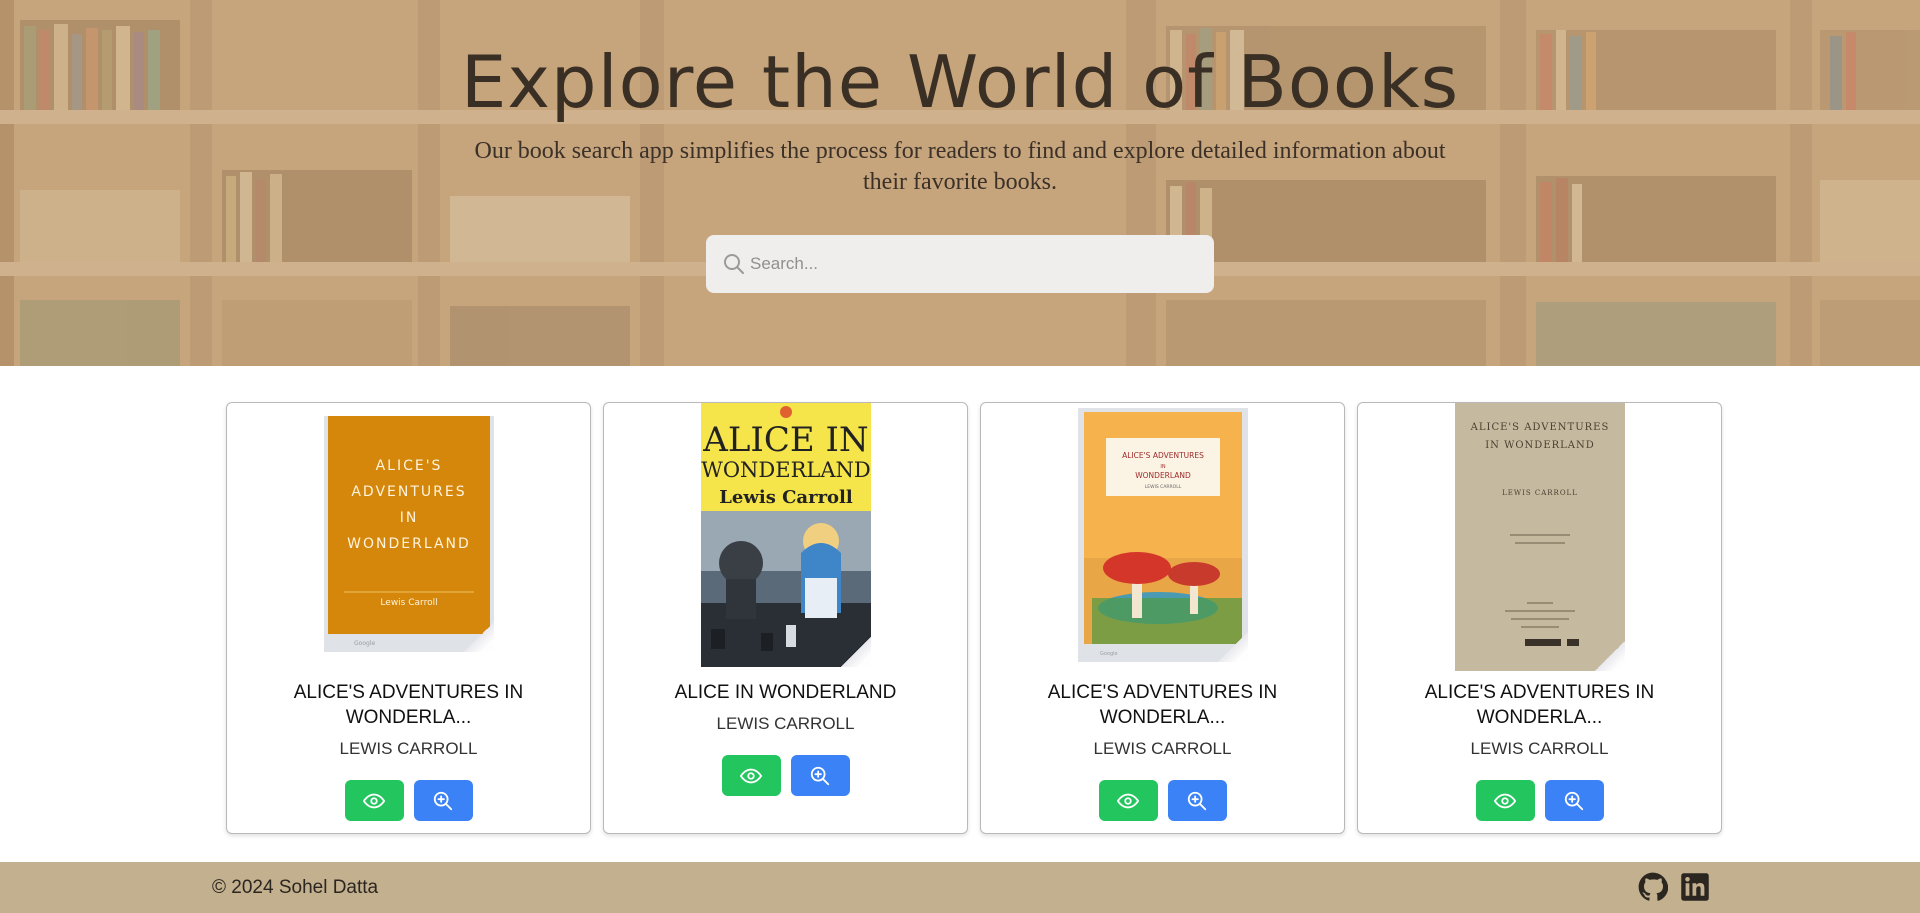  Describe the element at coordinates (960, 82) in the screenshot. I see `page-title: Explore the World of Books` at that location.